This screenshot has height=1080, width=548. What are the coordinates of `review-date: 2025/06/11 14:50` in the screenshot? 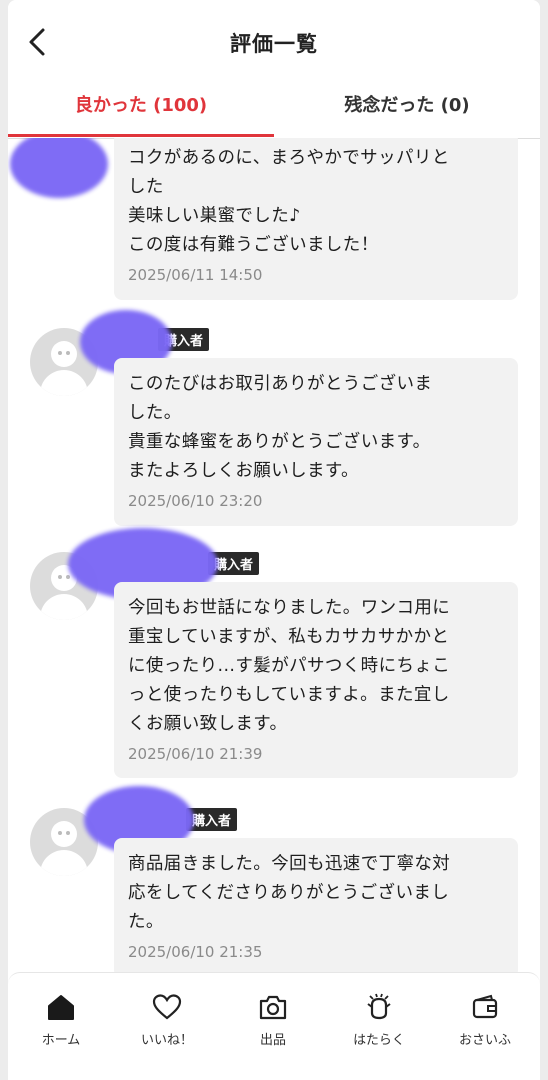 It's located at (195, 275).